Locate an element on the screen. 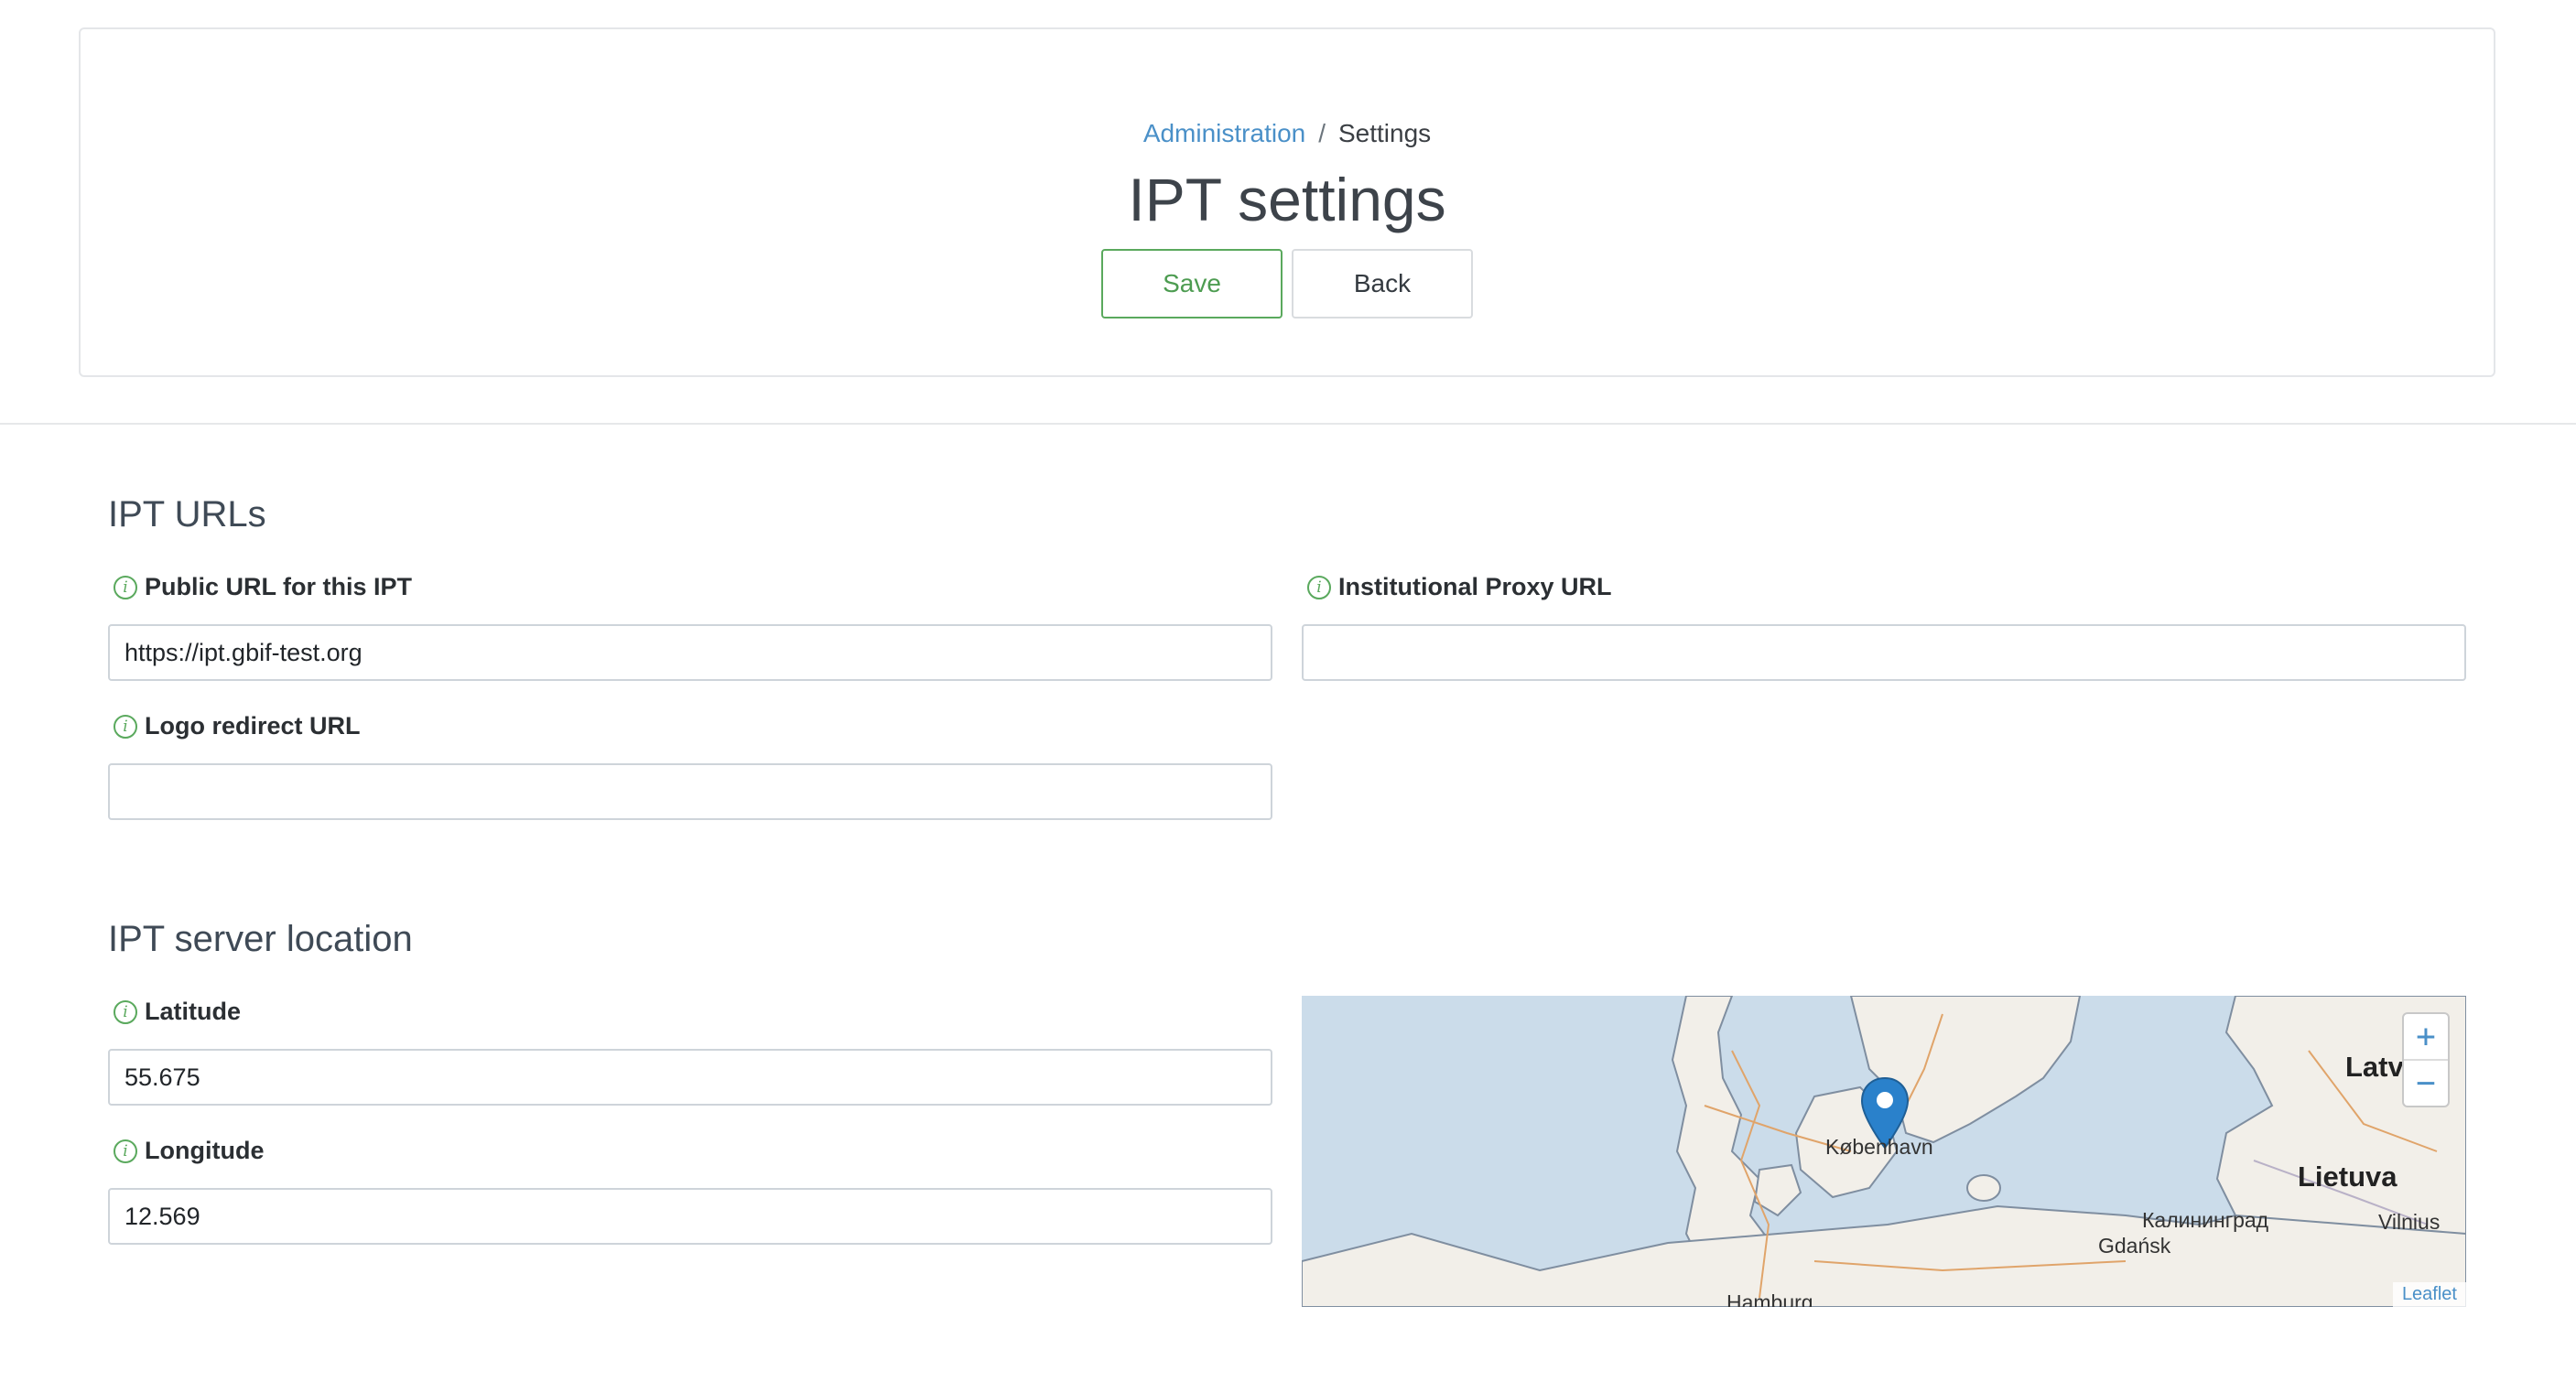 Image resolution: width=2576 pixels, height=1382 pixels. map-label-copenhagen: København is located at coordinates (1879, 1147).